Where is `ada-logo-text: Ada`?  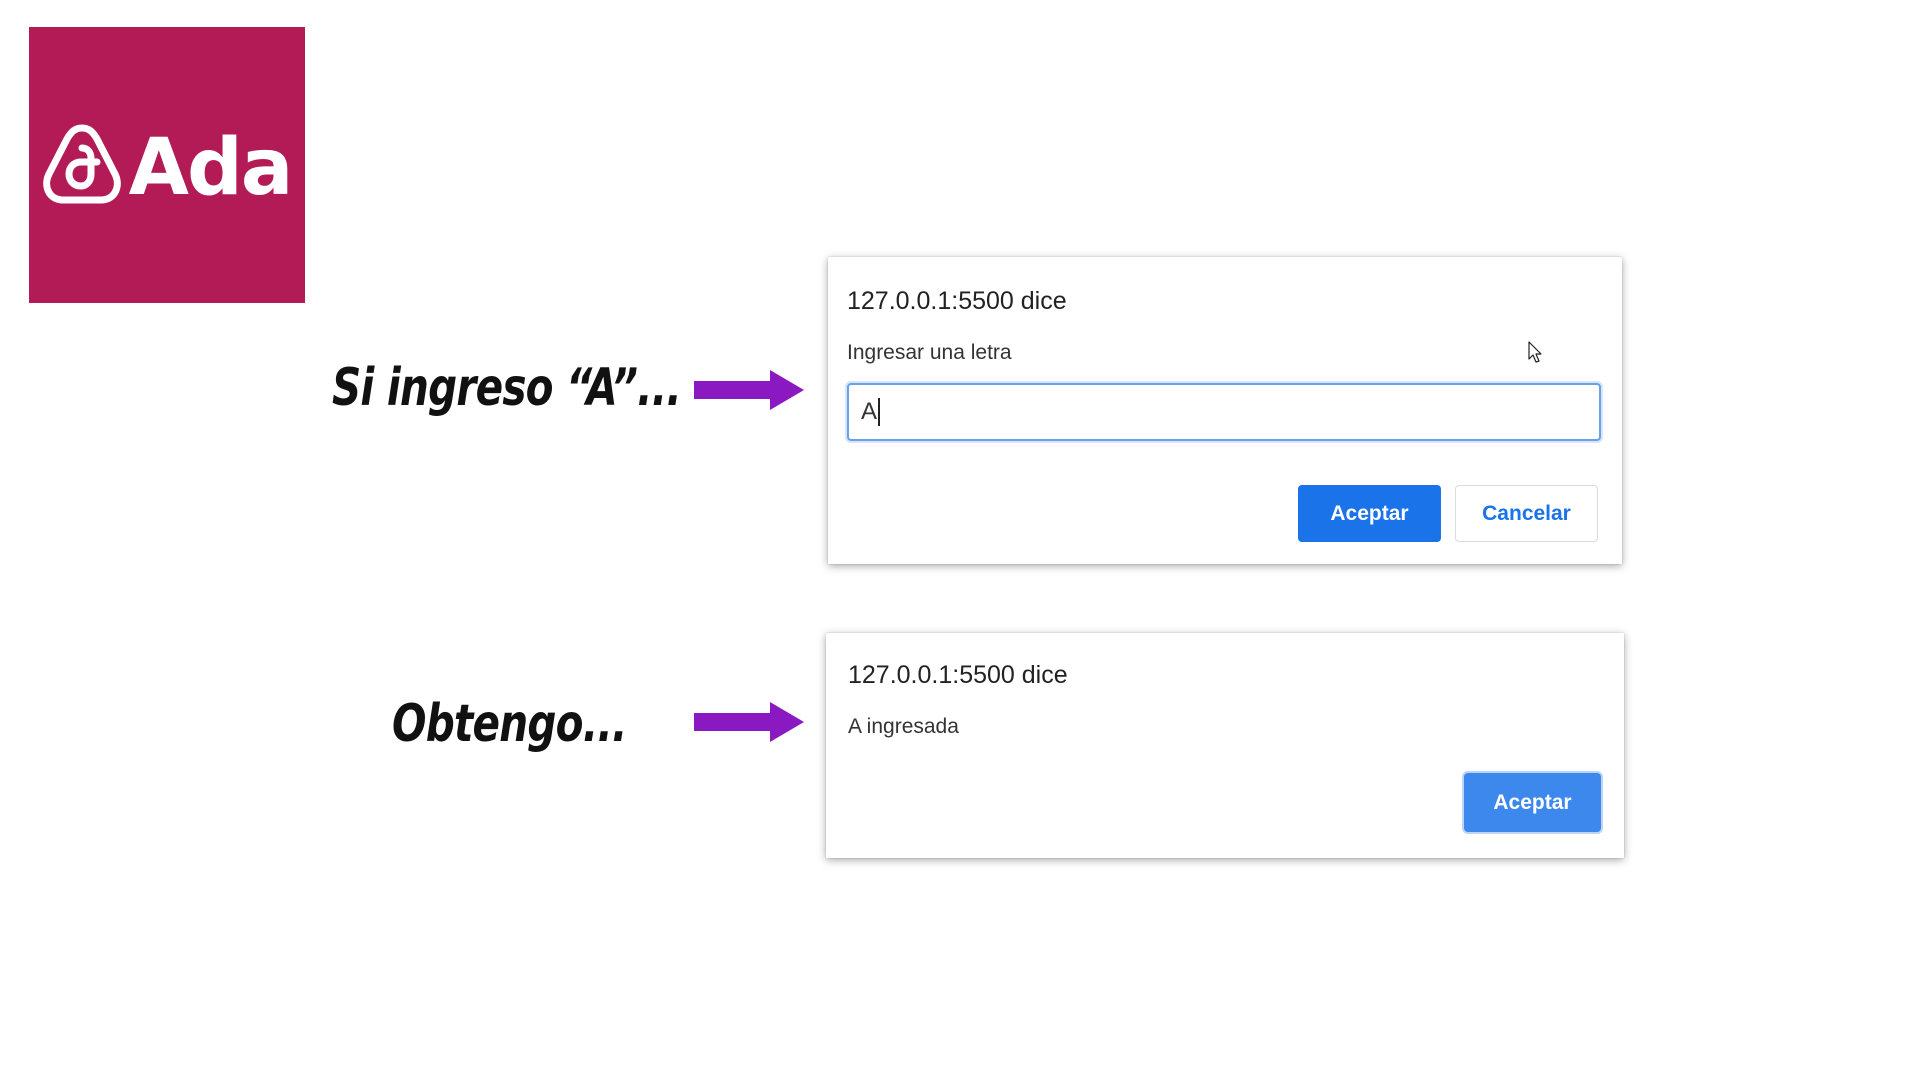
ada-logo-text: Ada is located at coordinates (211, 168).